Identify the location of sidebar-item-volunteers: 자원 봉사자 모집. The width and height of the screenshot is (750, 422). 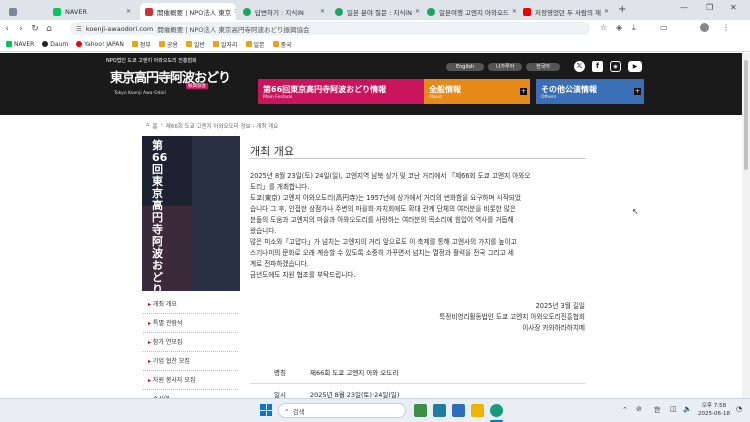
(190, 380).